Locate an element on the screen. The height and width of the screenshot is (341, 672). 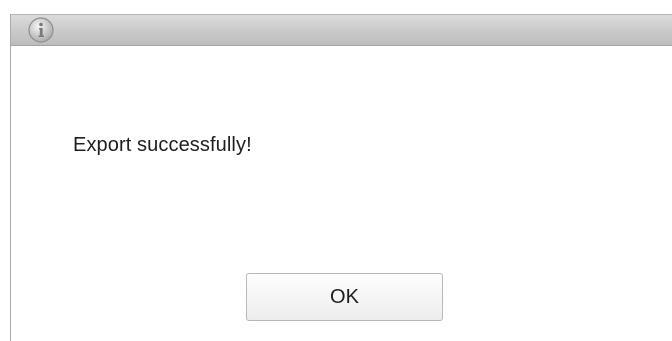
dialog-message: Export successfully! is located at coordinates (162, 145).